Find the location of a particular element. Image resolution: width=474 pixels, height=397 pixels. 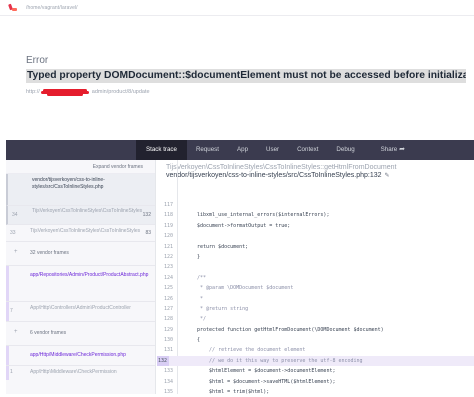

line-number: 122 is located at coordinates (165, 257).